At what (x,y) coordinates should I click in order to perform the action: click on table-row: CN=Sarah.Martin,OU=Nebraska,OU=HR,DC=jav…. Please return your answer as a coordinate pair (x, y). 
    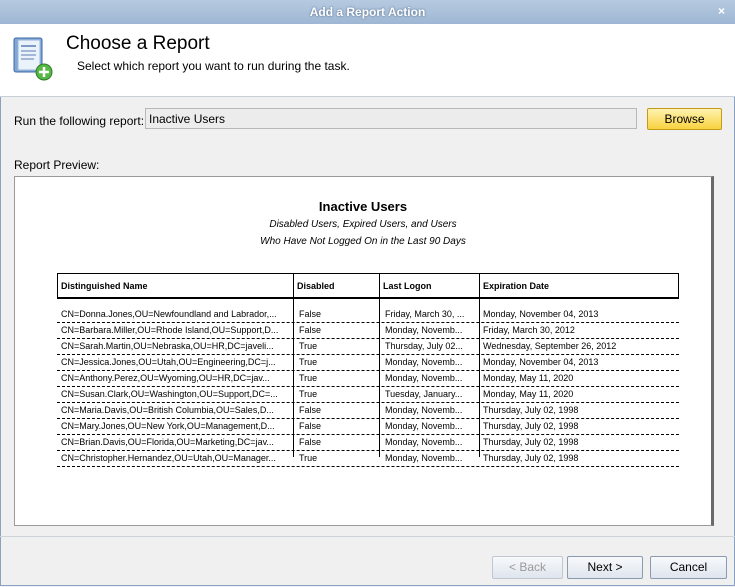
    Looking at the image, I should click on (368, 347).